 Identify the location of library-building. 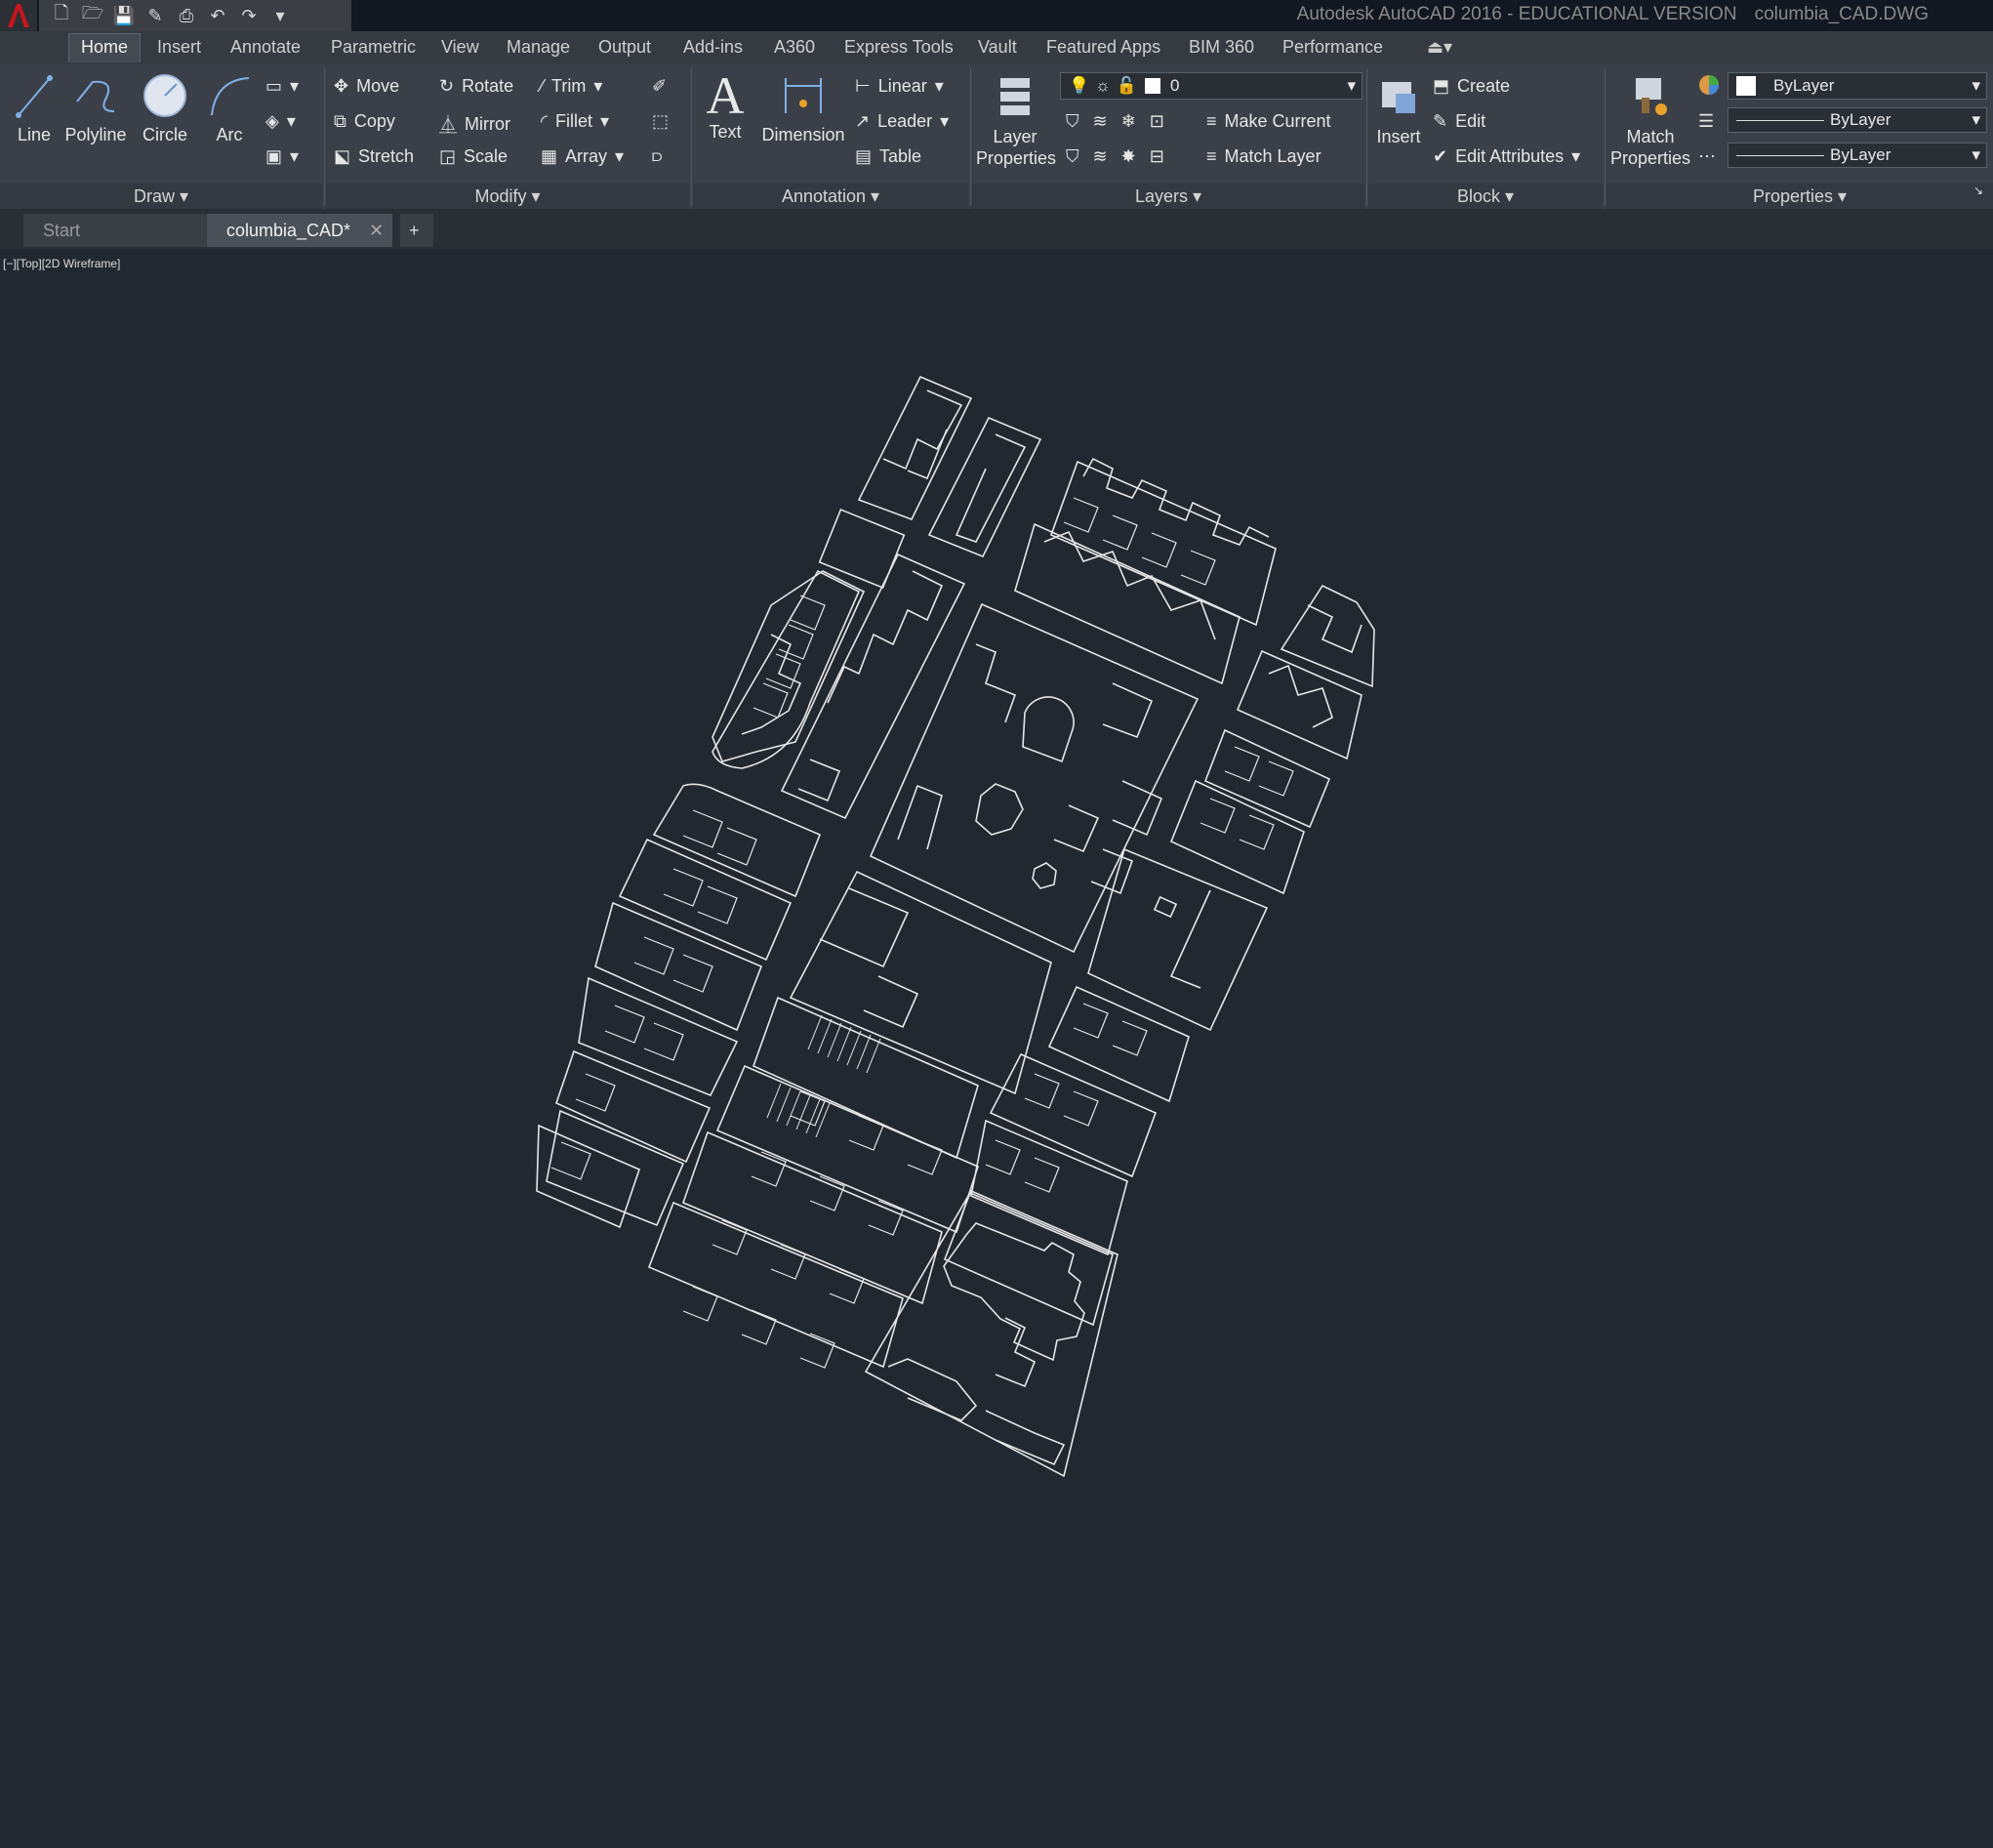
(1000, 809).